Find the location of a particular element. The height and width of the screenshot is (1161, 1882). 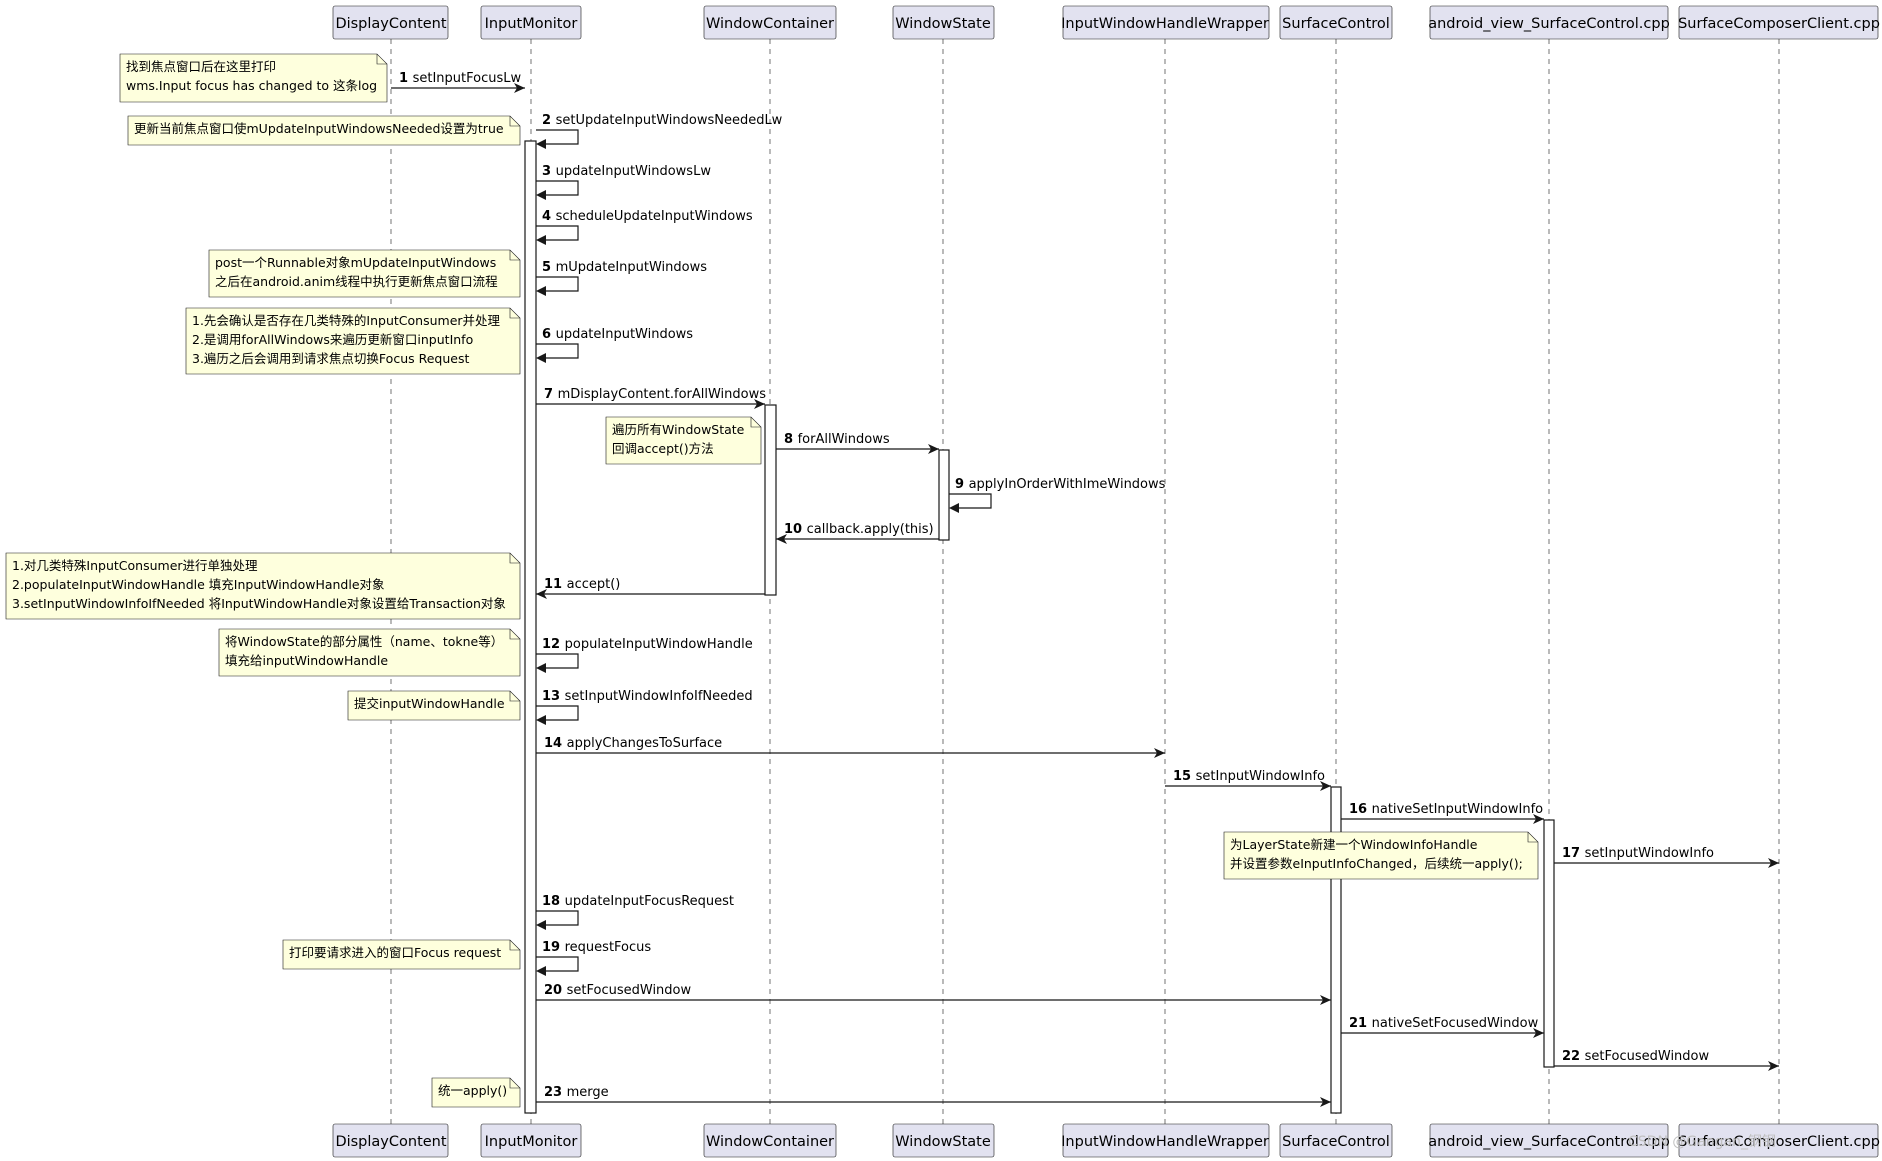

participant-top-7: SurfaceComposerClient.cpp is located at coordinates (1779, 22).